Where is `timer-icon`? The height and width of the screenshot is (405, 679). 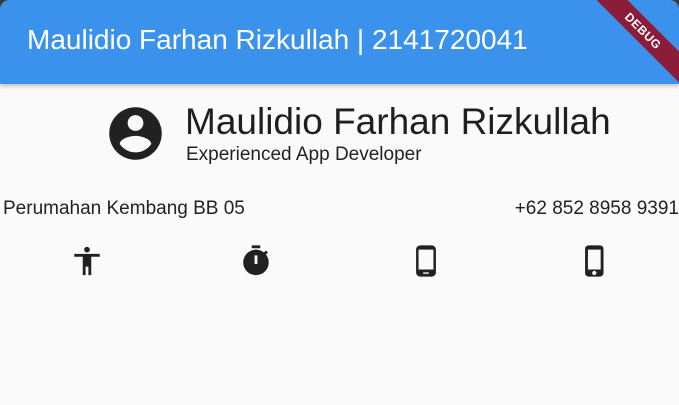 timer-icon is located at coordinates (256, 261).